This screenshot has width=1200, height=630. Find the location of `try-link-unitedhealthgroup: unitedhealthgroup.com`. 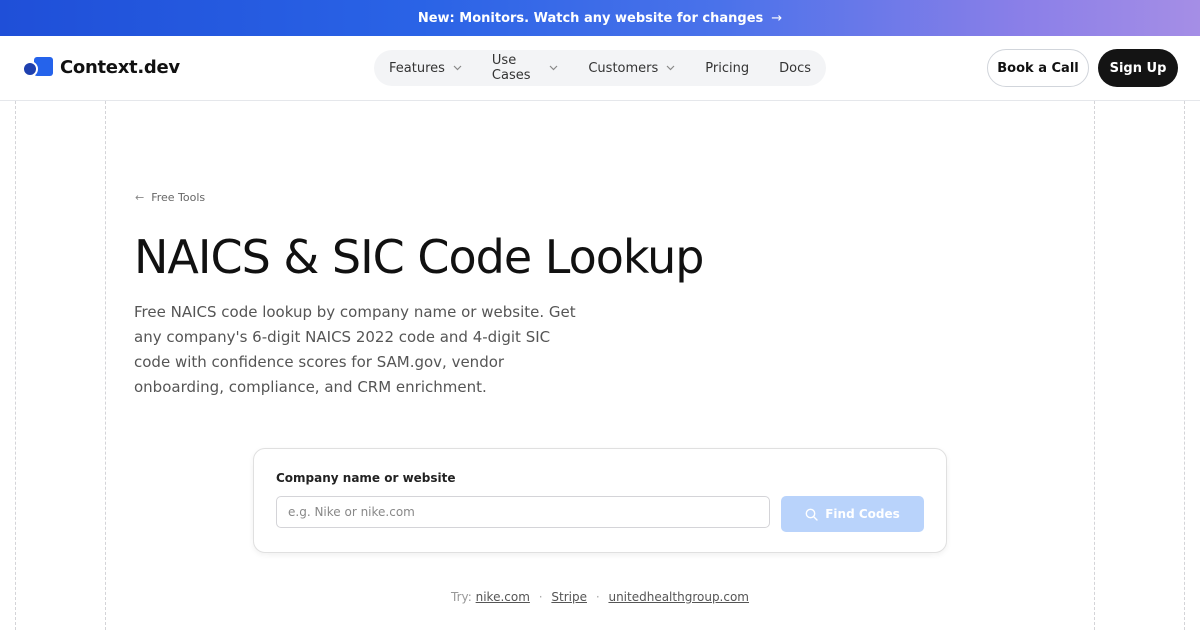

try-link-unitedhealthgroup: unitedhealthgroup.com is located at coordinates (678, 597).